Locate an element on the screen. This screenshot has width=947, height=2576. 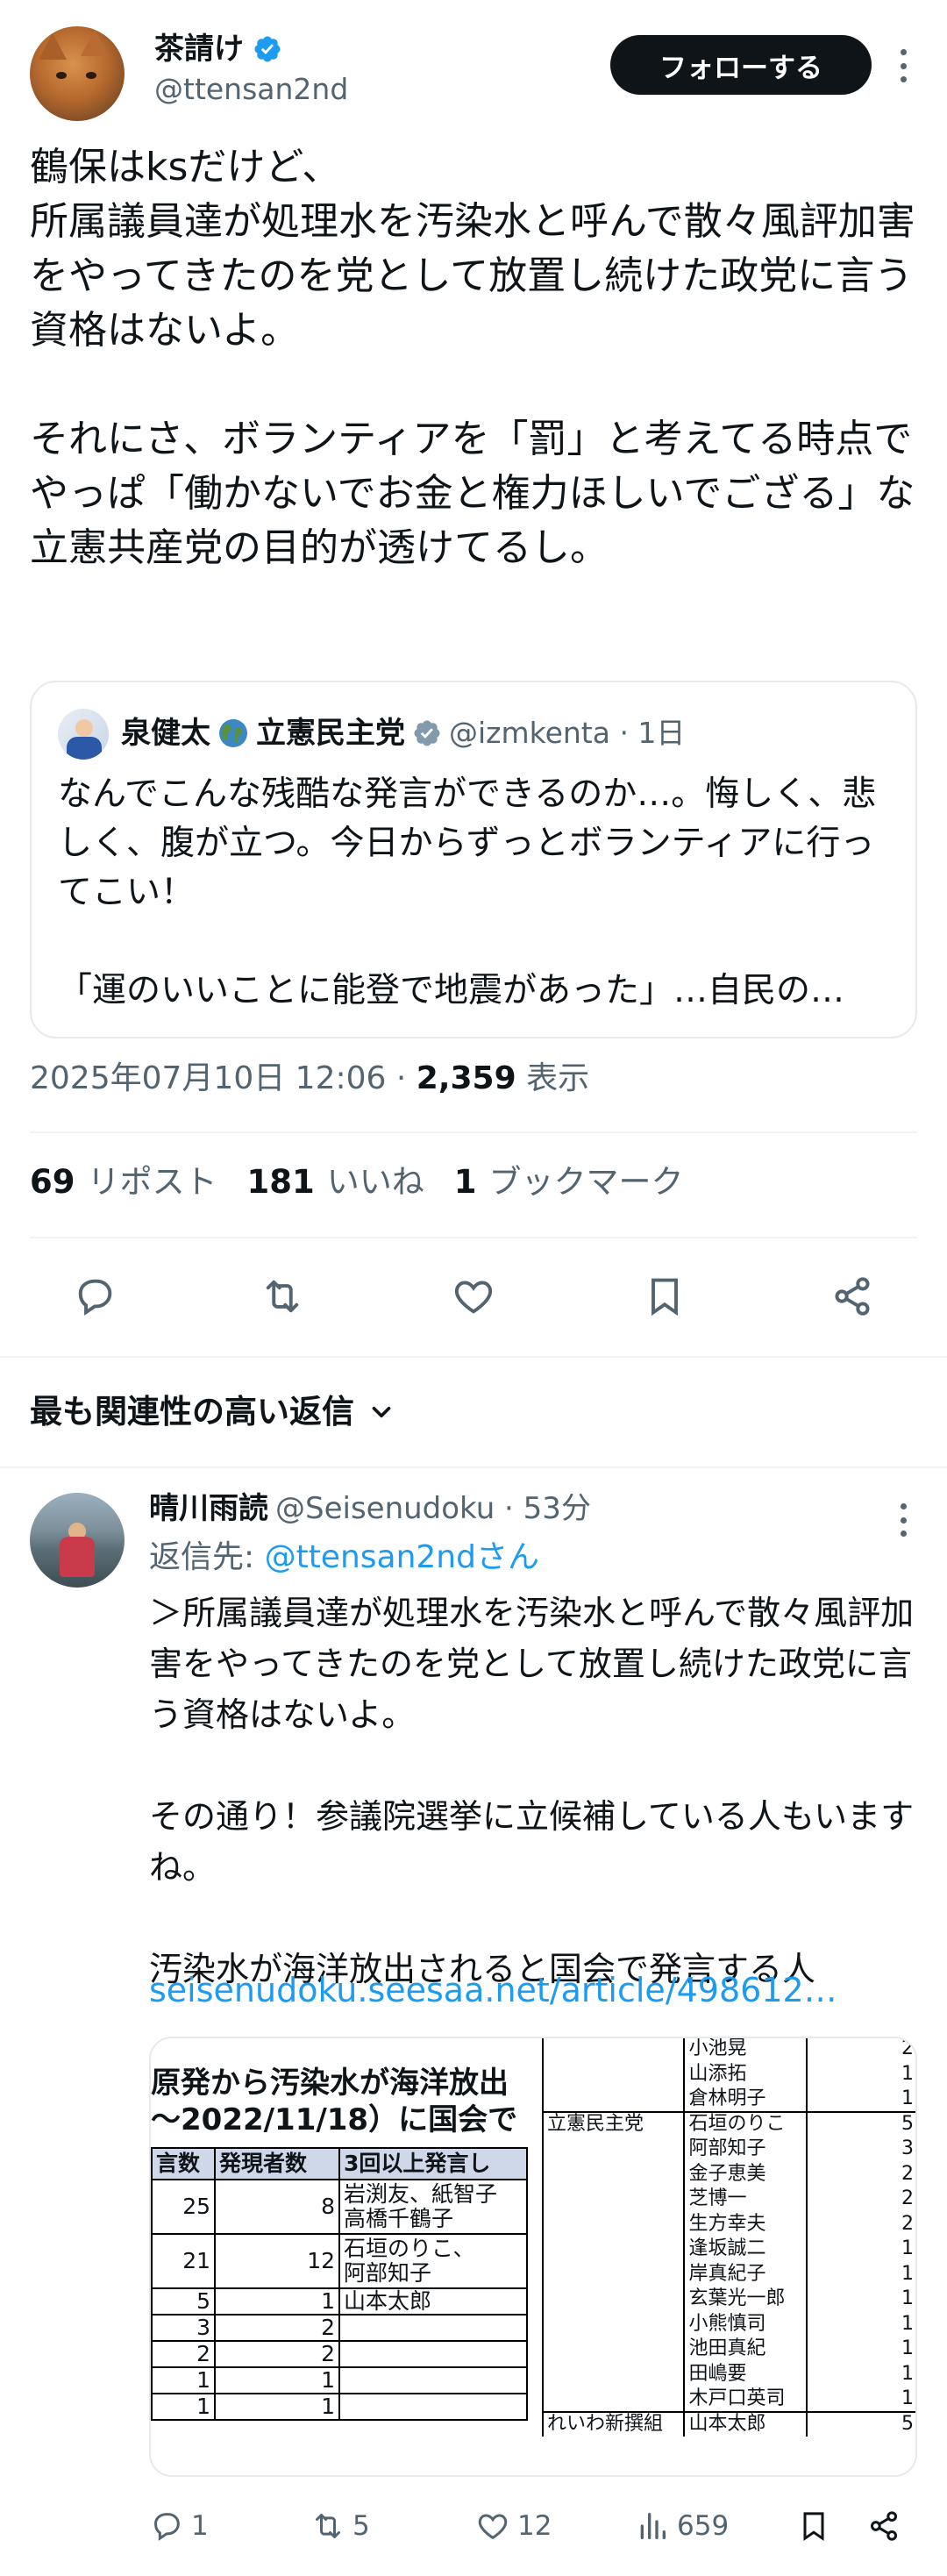
table-row: 玄葉光一郎 1 is located at coordinates (729, 2300).